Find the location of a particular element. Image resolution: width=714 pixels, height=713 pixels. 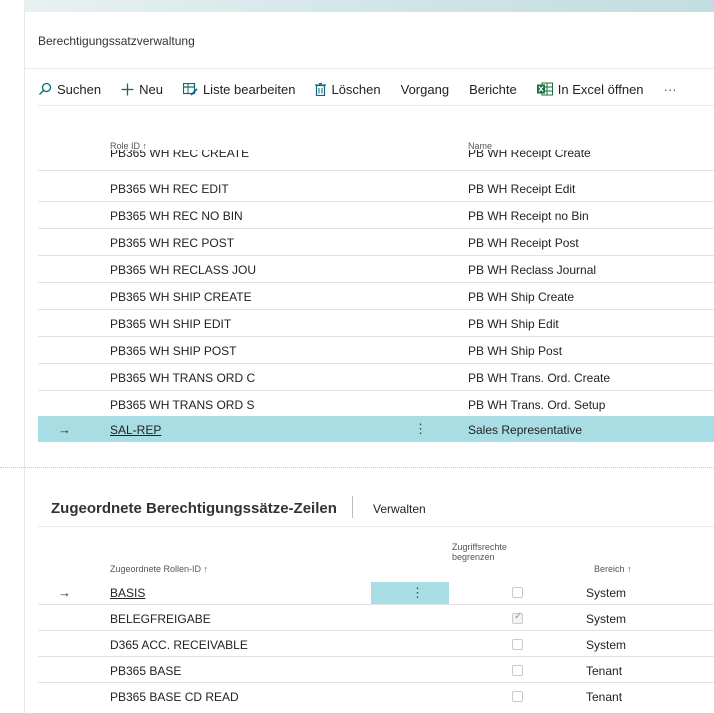

delete-label: Löschen is located at coordinates (356, 89).